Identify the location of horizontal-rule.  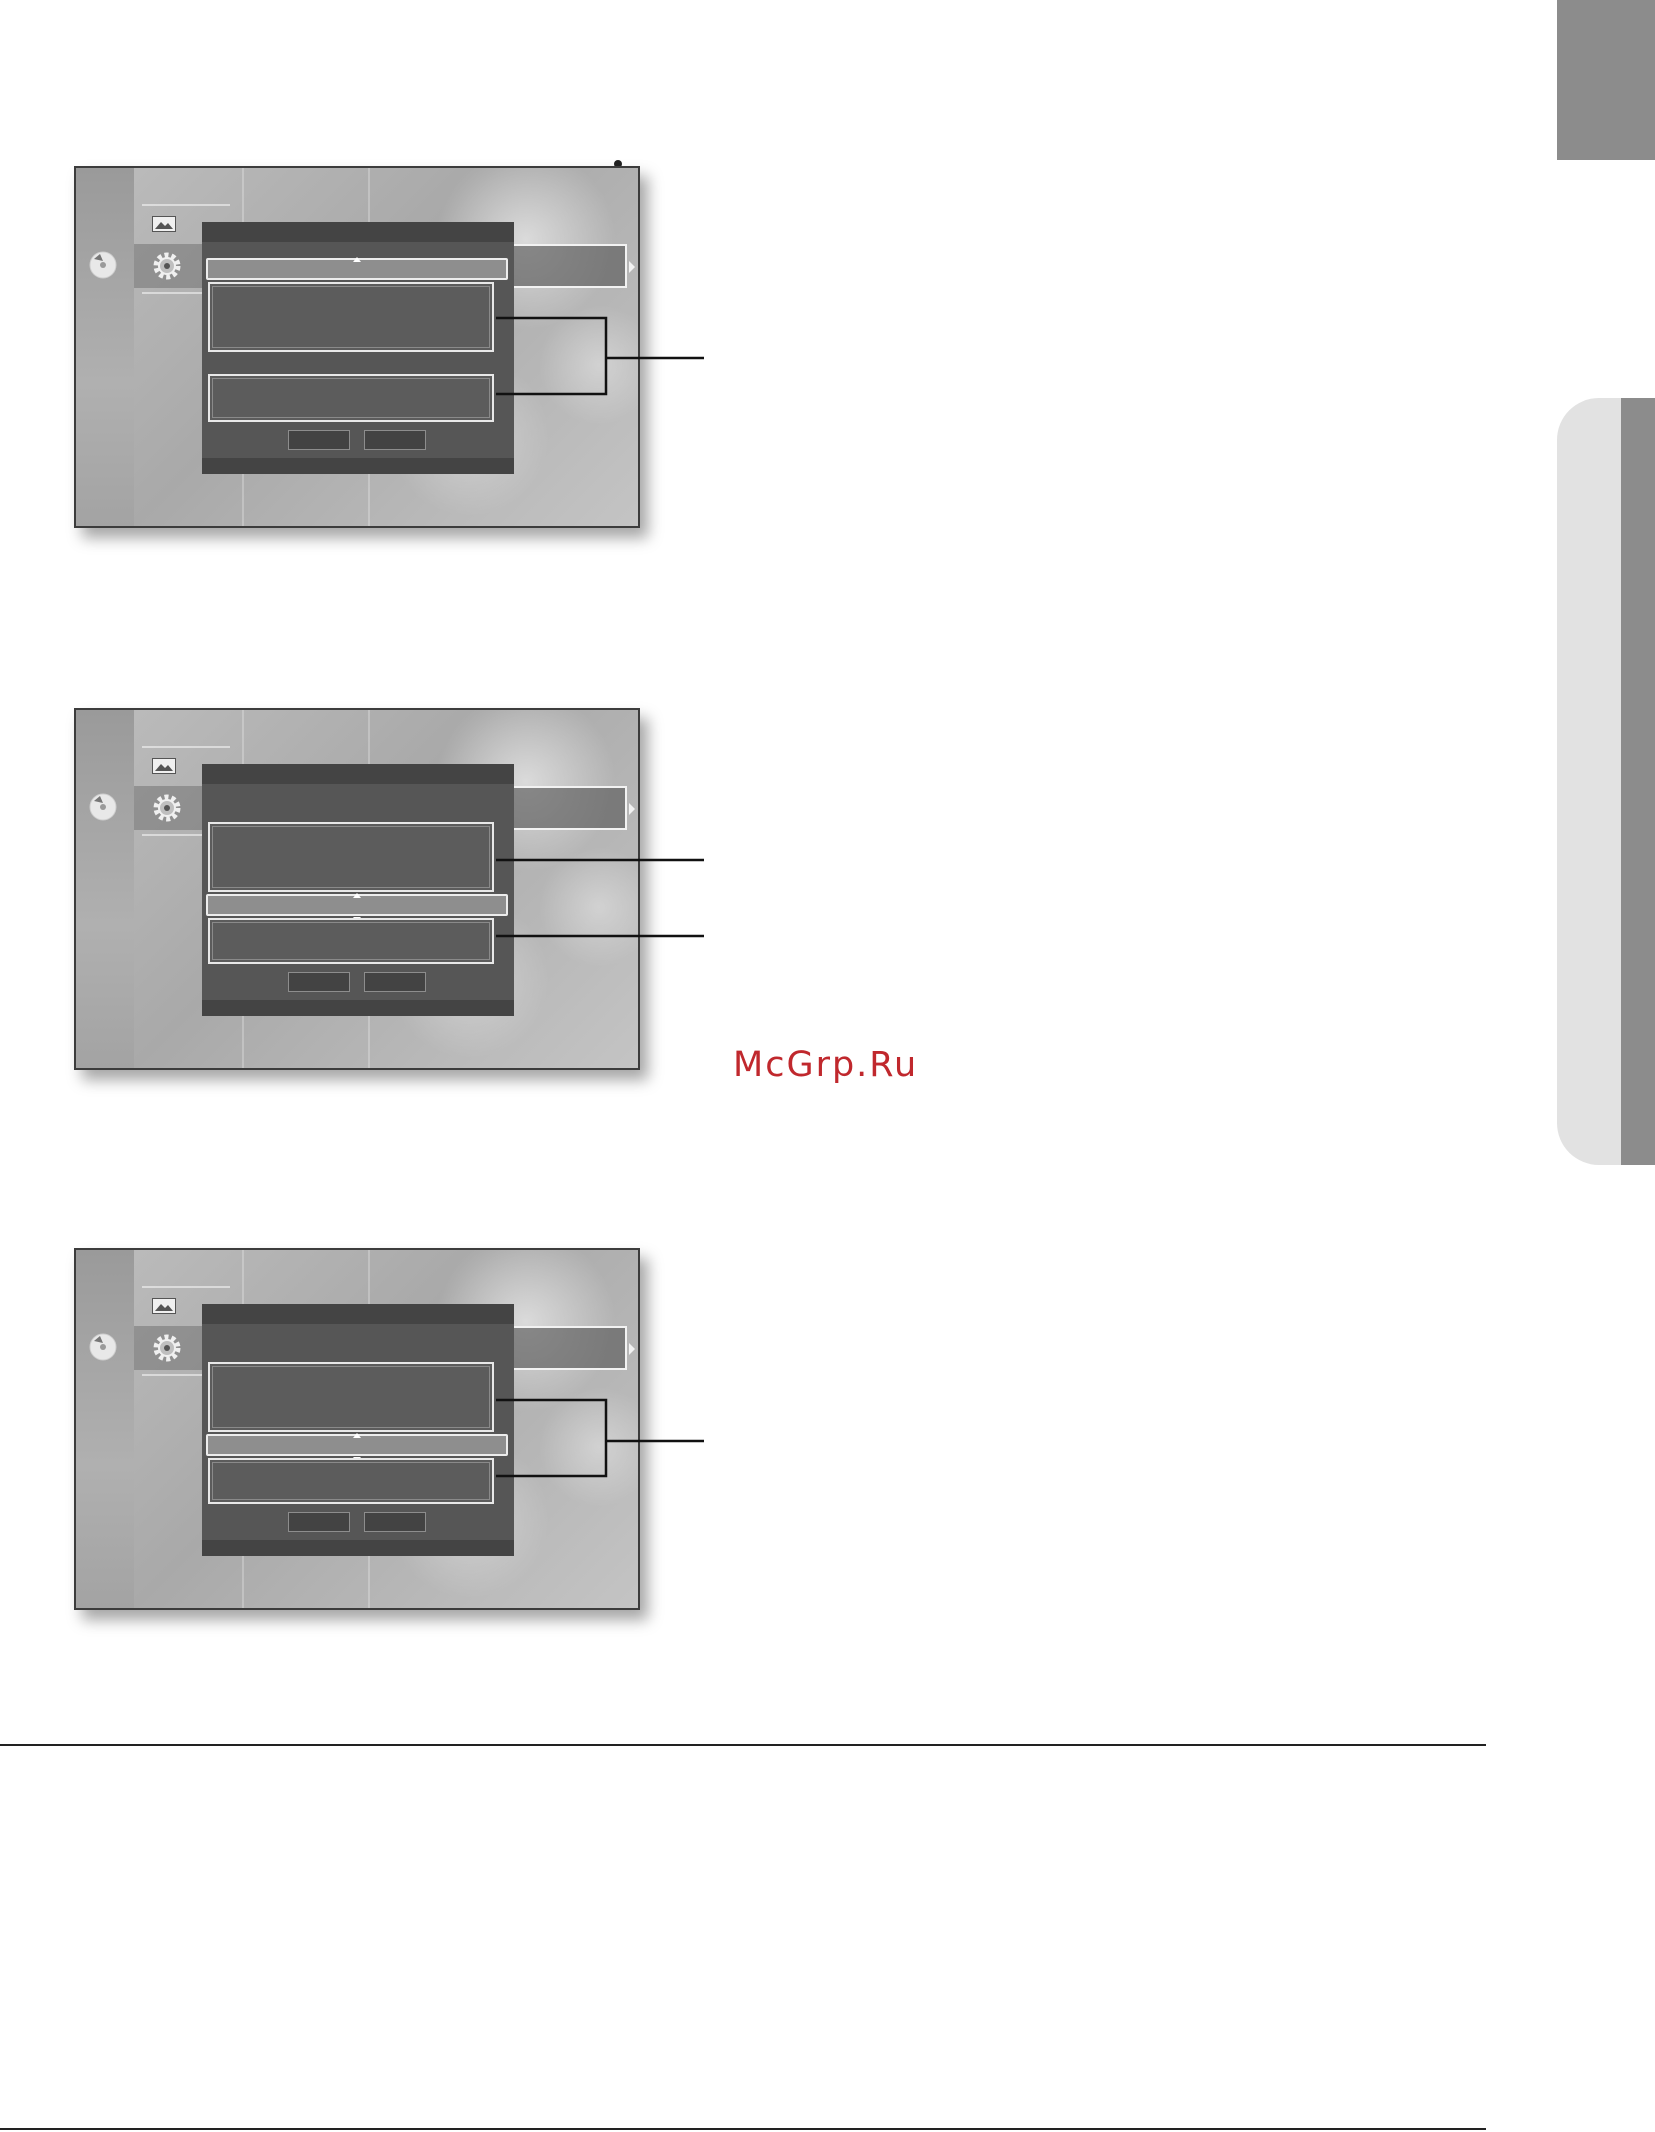
(743, 1745).